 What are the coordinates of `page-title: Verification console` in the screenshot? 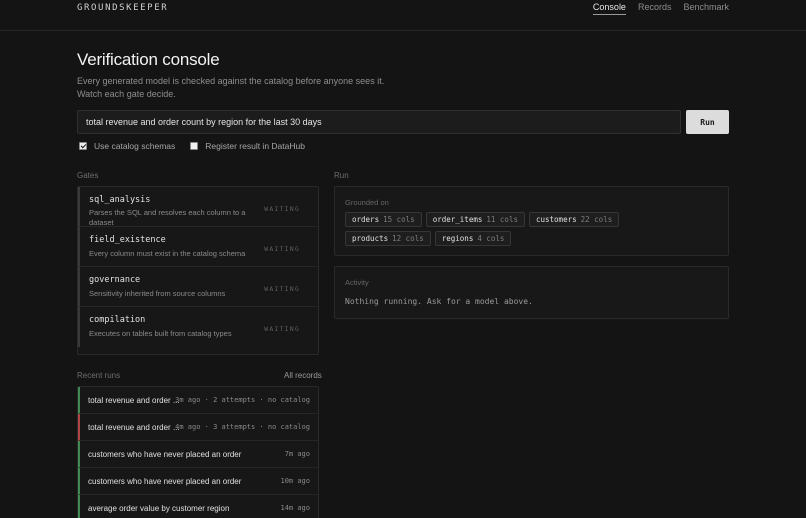 It's located at (148, 59).